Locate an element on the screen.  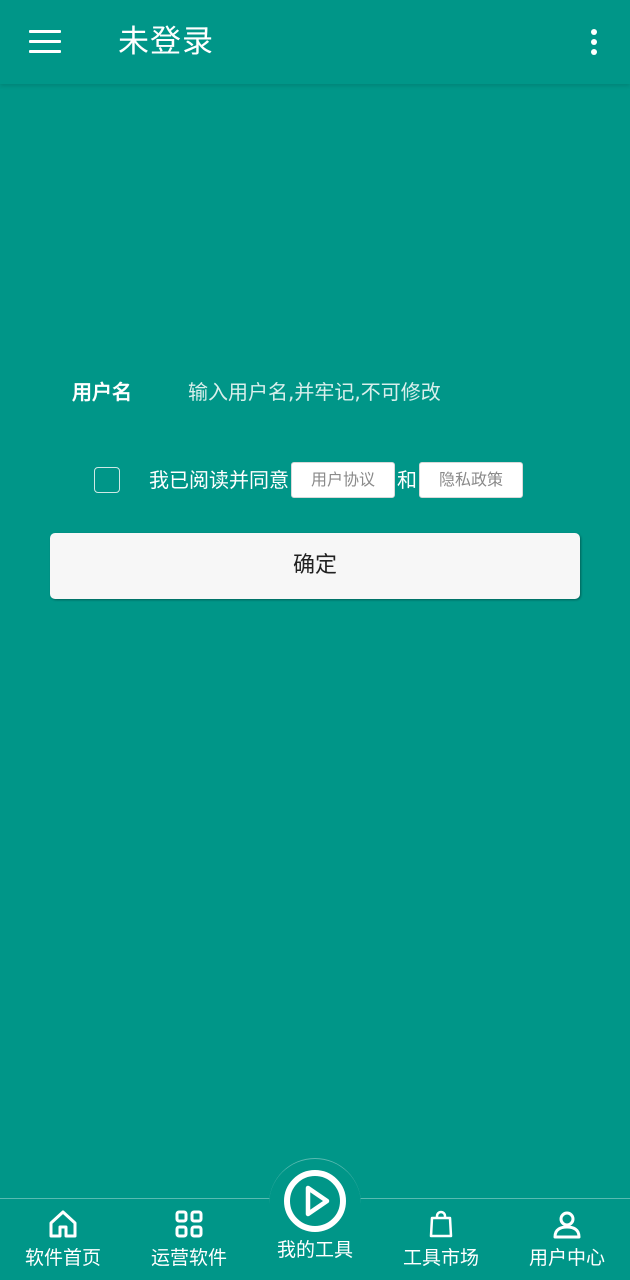
more-vertical-icon is located at coordinates (594, 42).